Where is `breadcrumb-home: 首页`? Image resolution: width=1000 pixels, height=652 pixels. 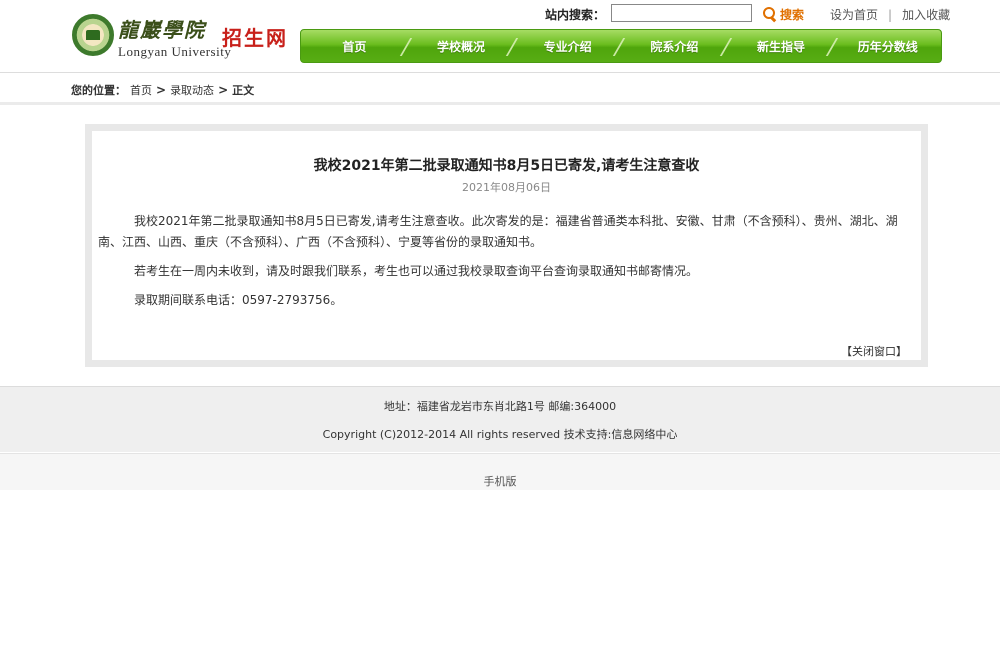
breadcrumb-home: 首页 is located at coordinates (141, 90).